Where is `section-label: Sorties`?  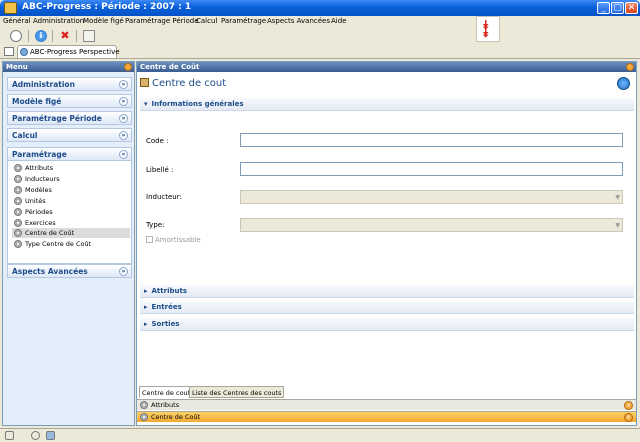
section-label: Sorties is located at coordinates (165, 324).